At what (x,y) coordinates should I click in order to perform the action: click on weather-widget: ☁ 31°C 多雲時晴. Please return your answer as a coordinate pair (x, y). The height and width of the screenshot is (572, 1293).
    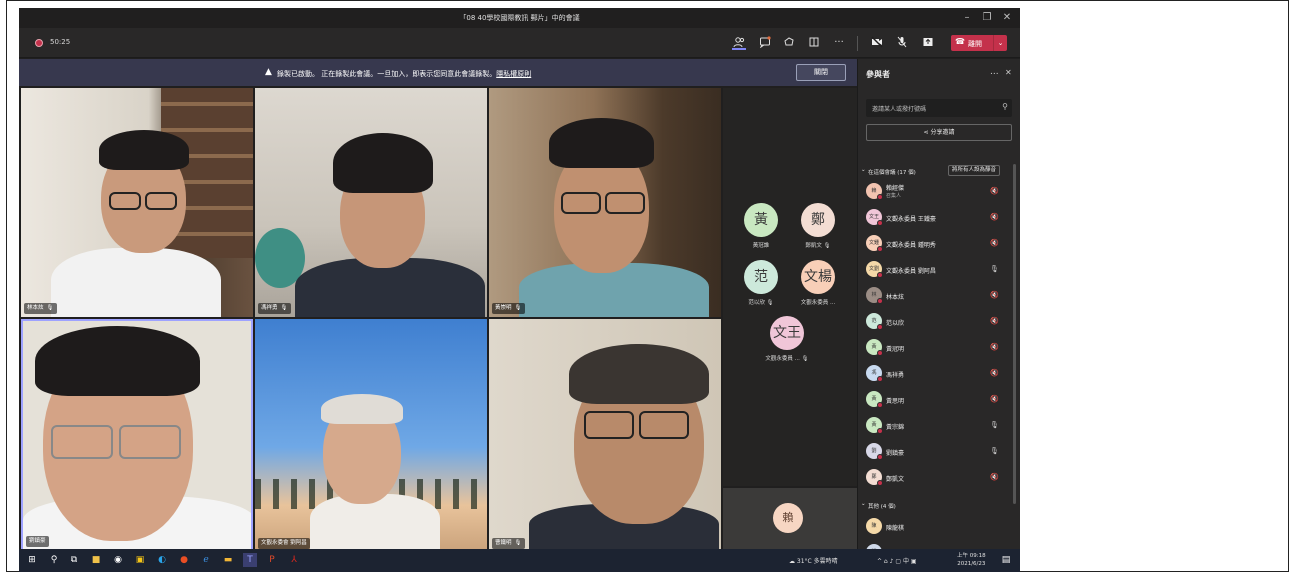
    Looking at the image, I should click on (813, 560).